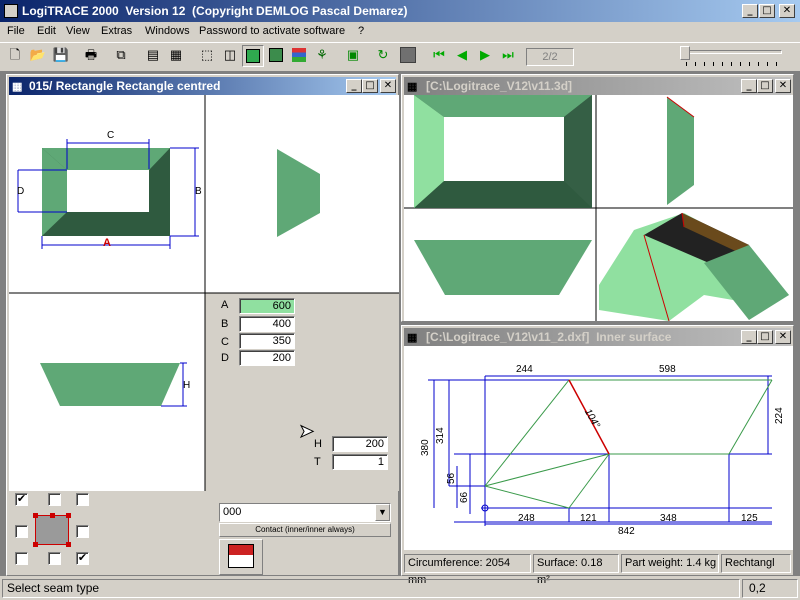 The width and height of the screenshot is (800, 600). What do you see at coordinates (322, 56) in the screenshot?
I see `tree-icon: ⚘` at bounding box center [322, 56].